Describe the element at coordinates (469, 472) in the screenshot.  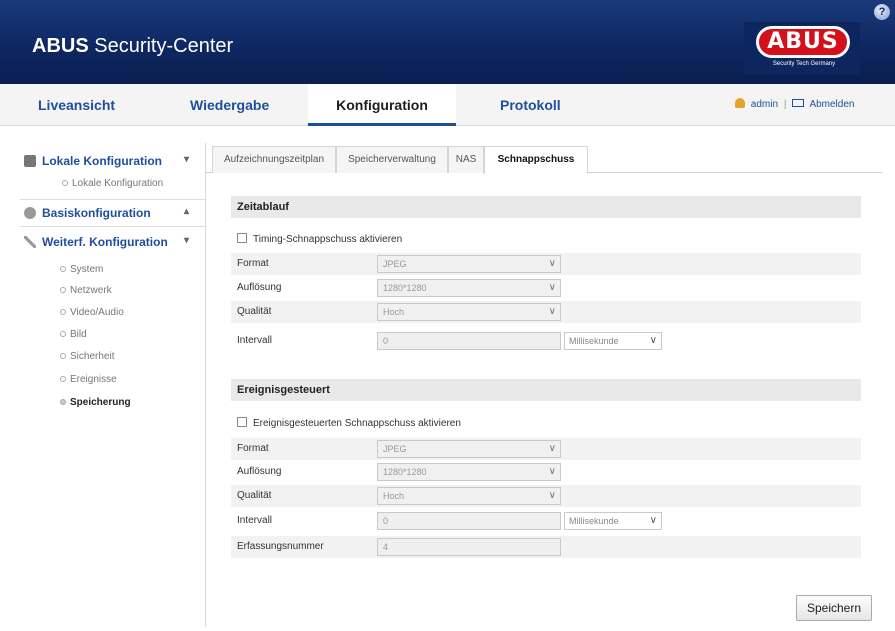
I see `ereignis-resolution-select: 1280*1280 ∨` at that location.